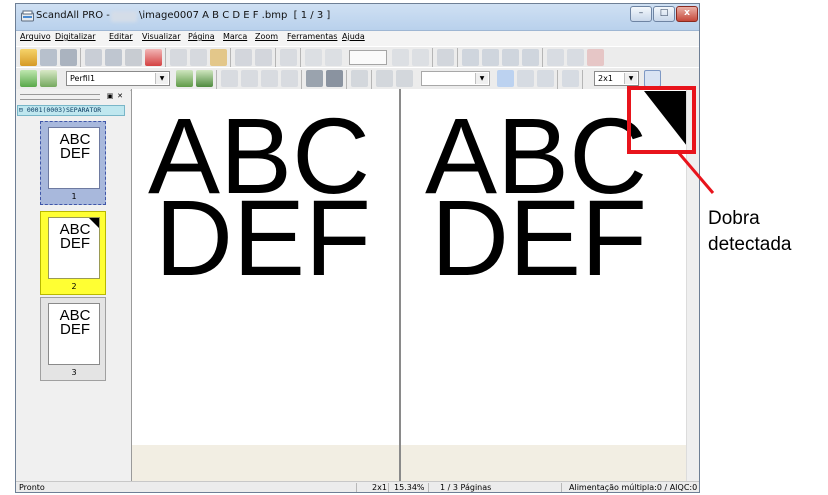 This screenshot has height=495, width=828. Describe the element at coordinates (314, 78) in the screenshot. I see `stack-icon` at that location.